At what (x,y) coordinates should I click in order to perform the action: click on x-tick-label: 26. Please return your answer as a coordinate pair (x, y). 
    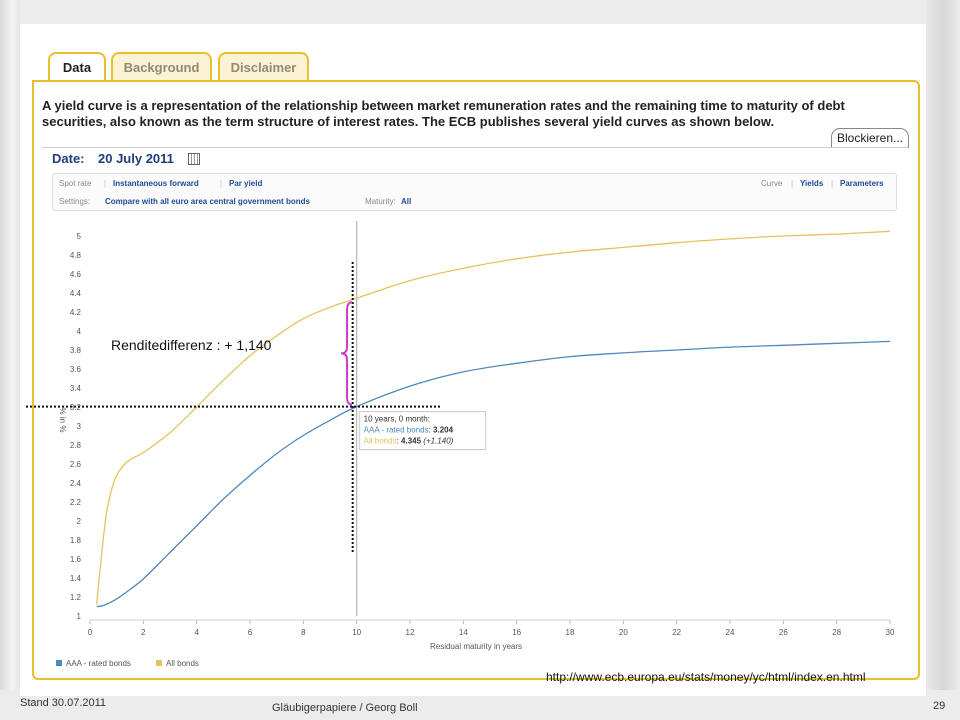
    Looking at the image, I should click on (783, 632).